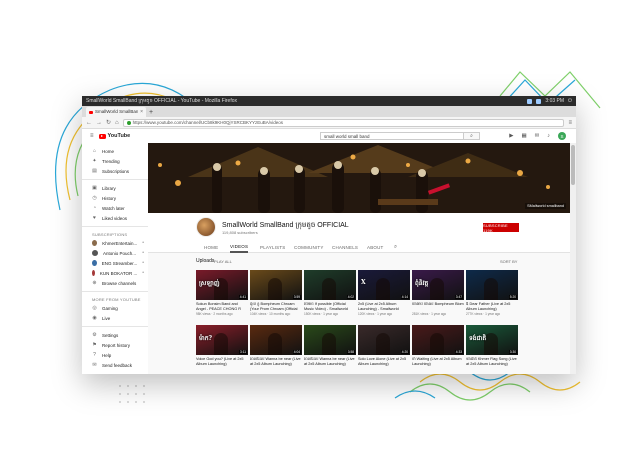  Describe the element at coordinates (92, 136) in the screenshot. I see `hamburger-menu-icon: ≡` at that location.